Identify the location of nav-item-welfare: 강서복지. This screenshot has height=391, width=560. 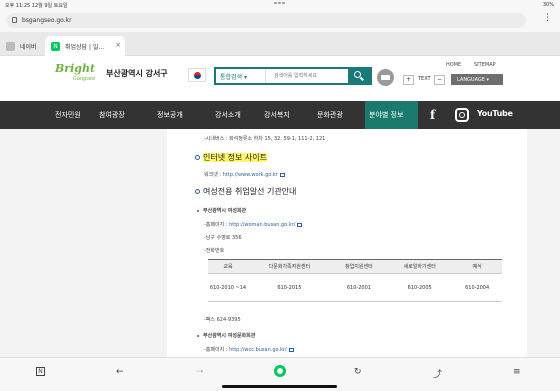
(277, 115).